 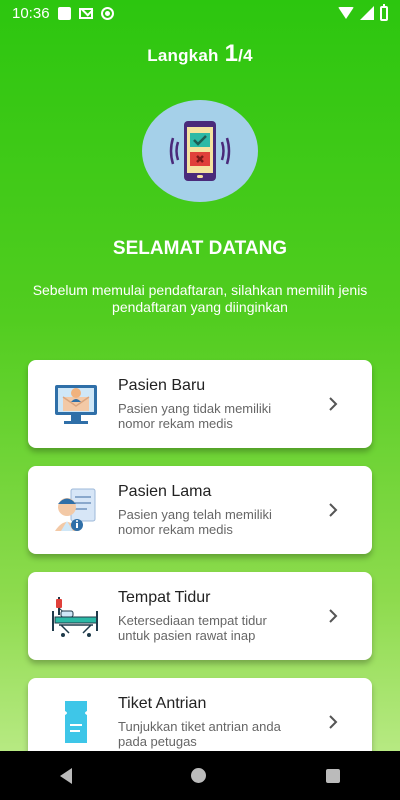 What do you see at coordinates (164, 597) in the screenshot?
I see `card-title: Tempat Tidur` at bounding box center [164, 597].